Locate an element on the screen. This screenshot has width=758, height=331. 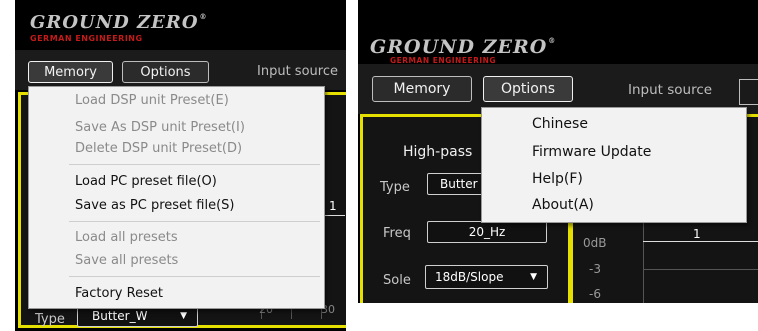
menu-item-factory-reset: Factory Reset is located at coordinates (119, 293).